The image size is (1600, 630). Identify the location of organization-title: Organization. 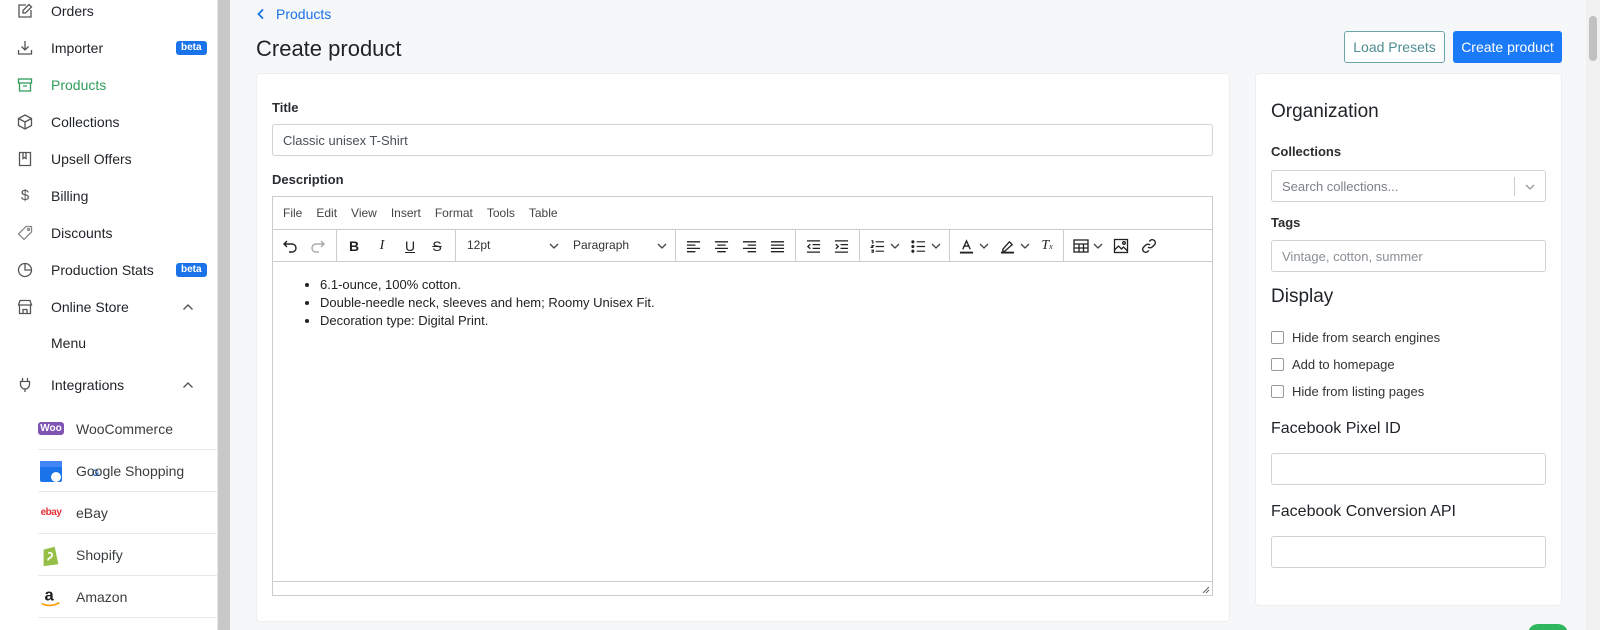
(1325, 111).